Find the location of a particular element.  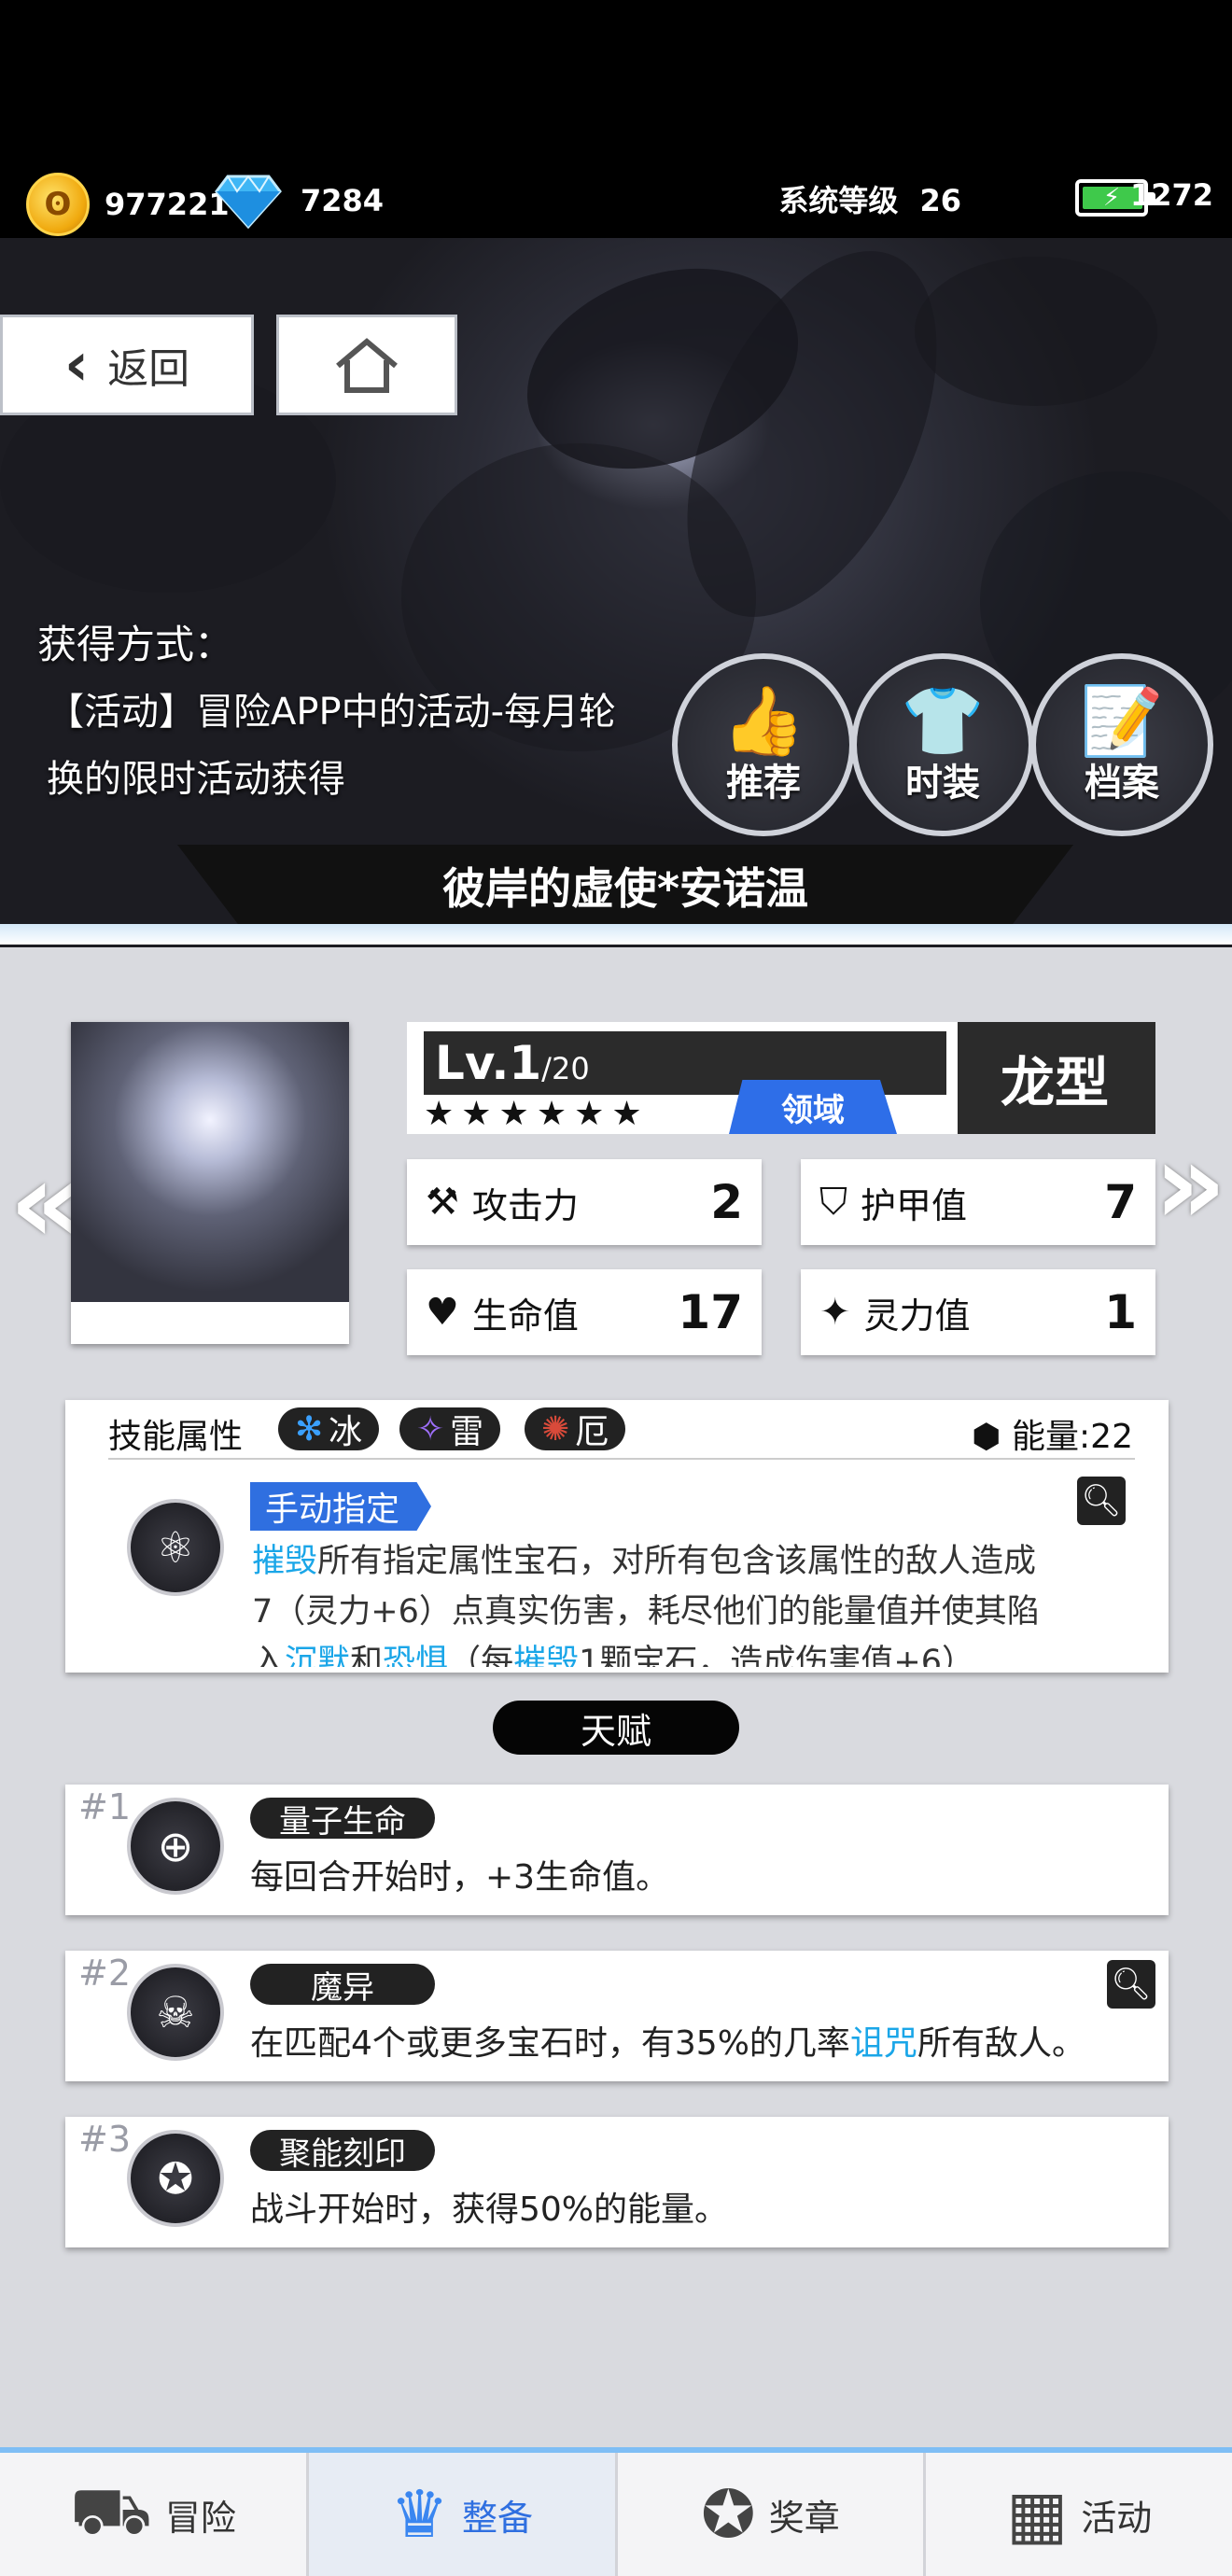

star-badge-icon: ✪ is located at coordinates (728, 2514).